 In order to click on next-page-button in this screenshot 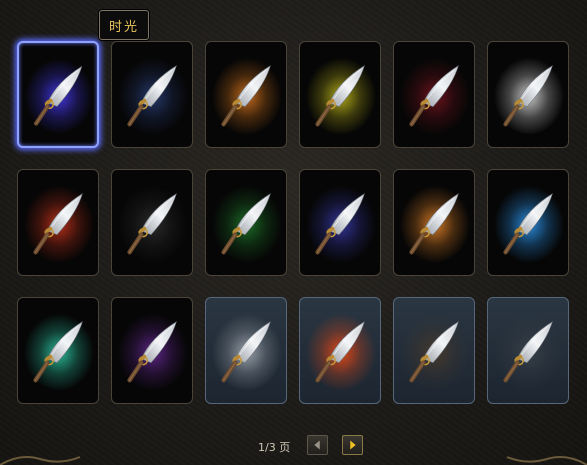, I will do `click(352, 445)`.